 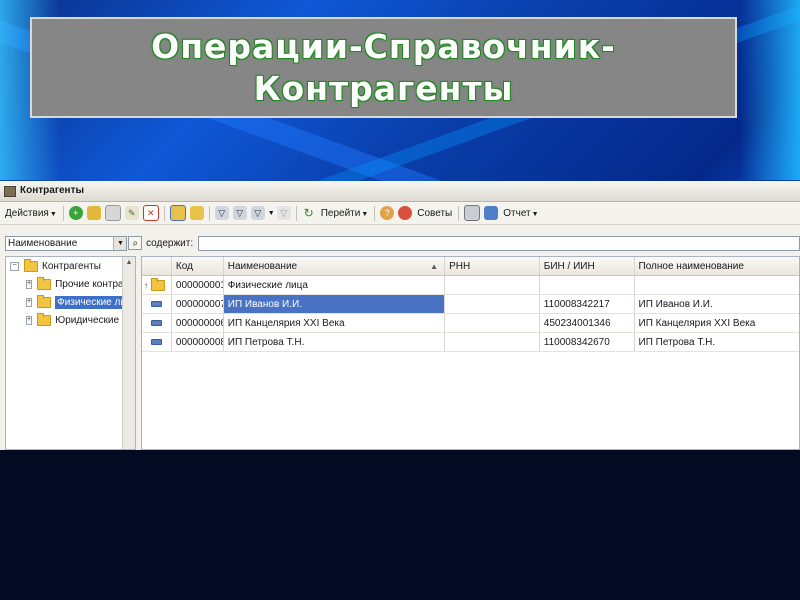 I want to click on actions-menu: Действия▼, so click(x=31, y=213).